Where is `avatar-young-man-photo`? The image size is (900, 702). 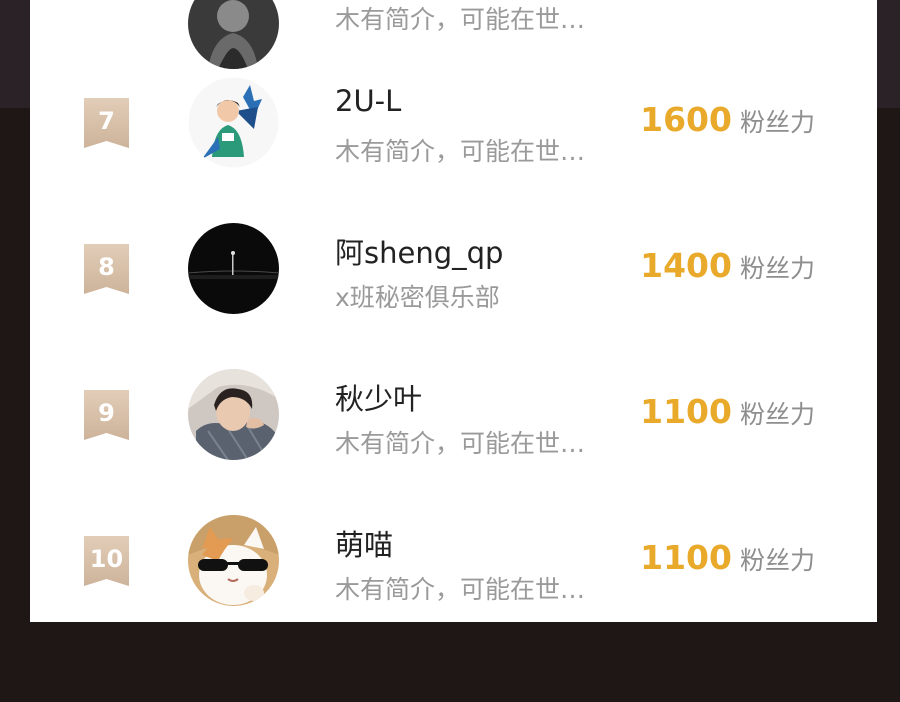
avatar-young-man-photo is located at coordinates (233, 414).